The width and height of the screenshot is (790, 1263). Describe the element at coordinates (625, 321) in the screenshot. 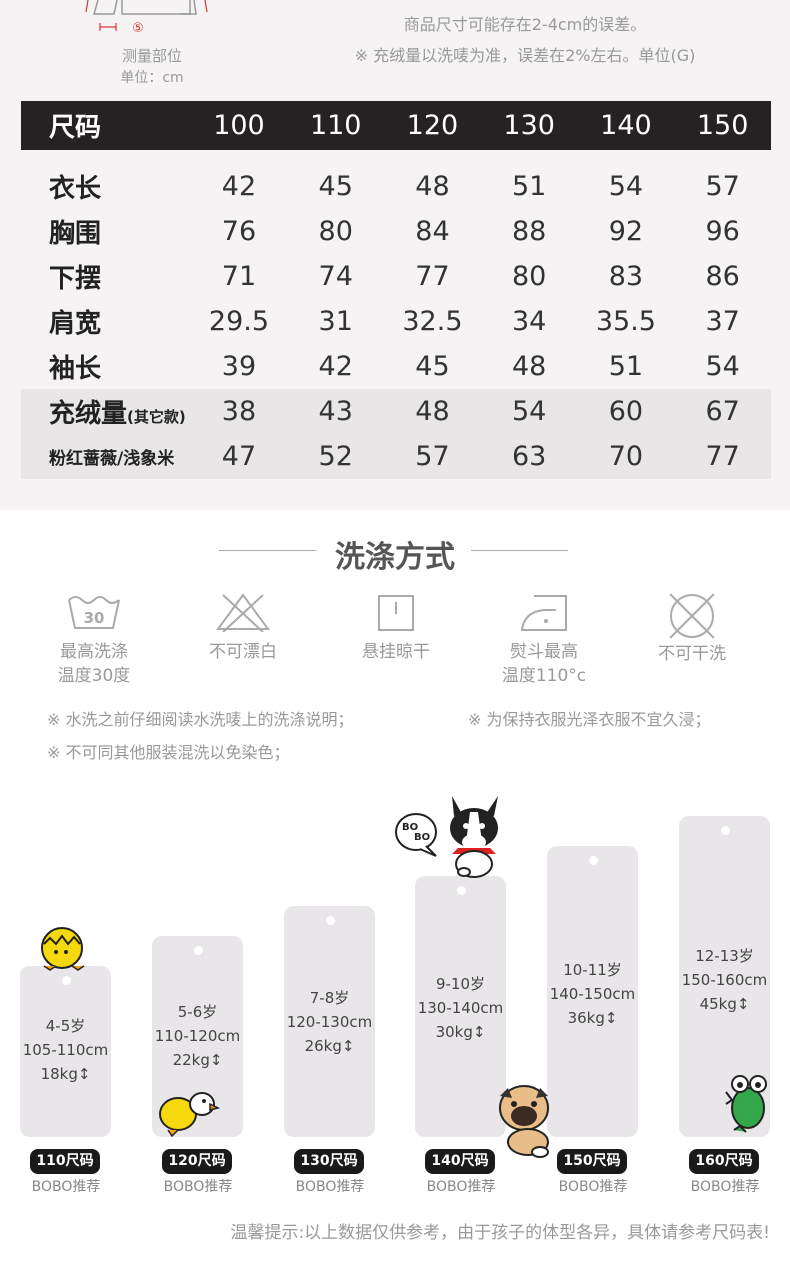

I see `table-cell: 35.5` at that location.